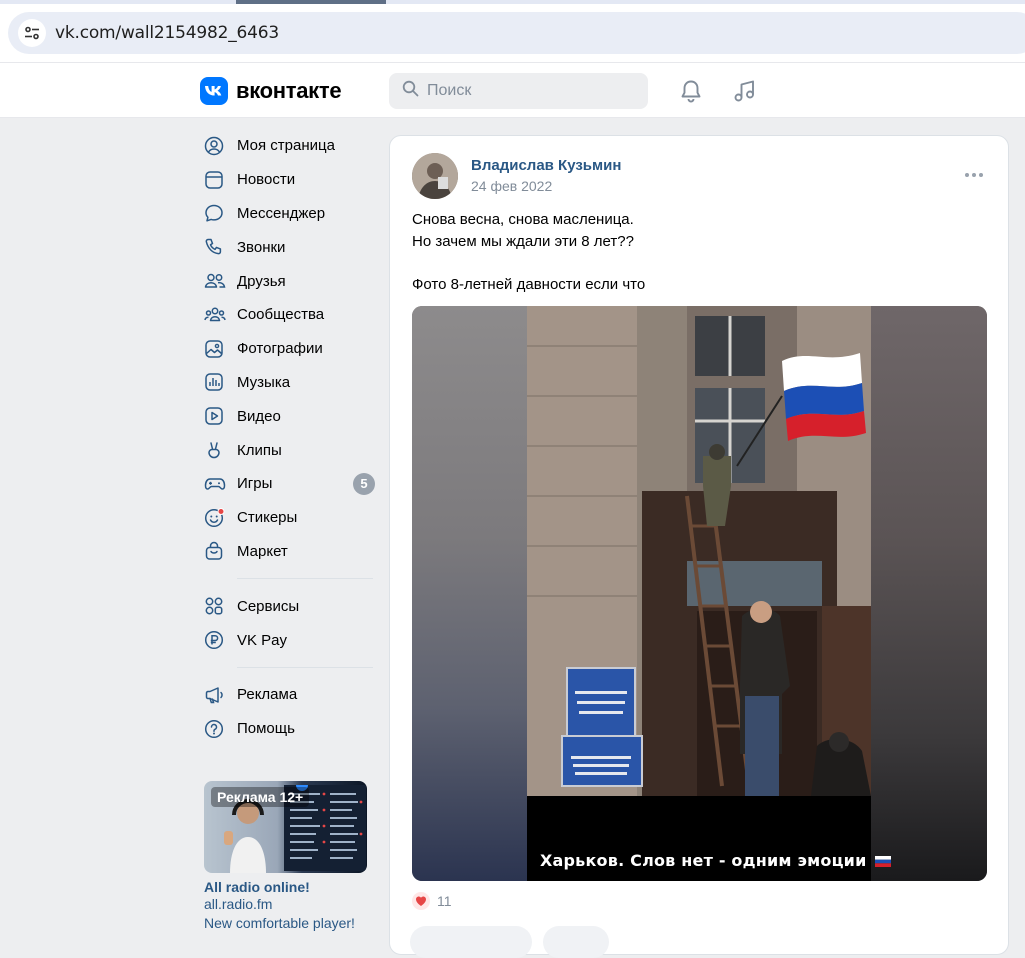 The width and height of the screenshot is (1025, 958). I want to click on search-input: Поиск, so click(518, 91).